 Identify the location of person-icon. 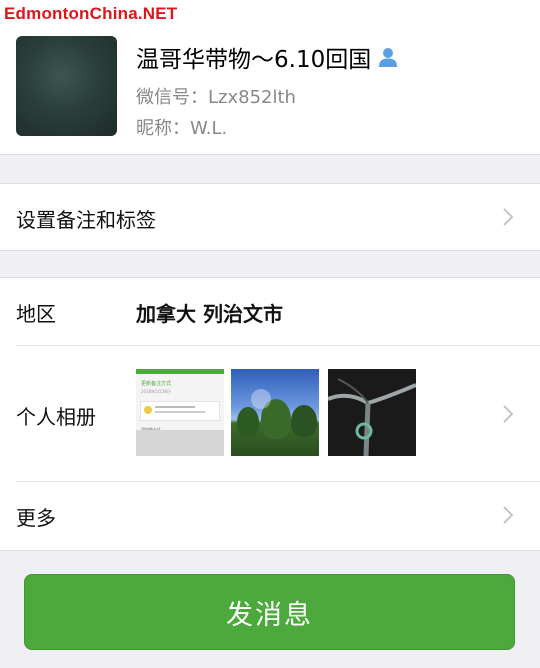
(388, 57).